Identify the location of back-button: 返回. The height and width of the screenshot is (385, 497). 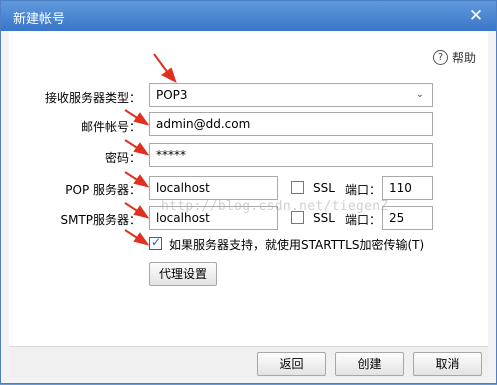
(291, 364).